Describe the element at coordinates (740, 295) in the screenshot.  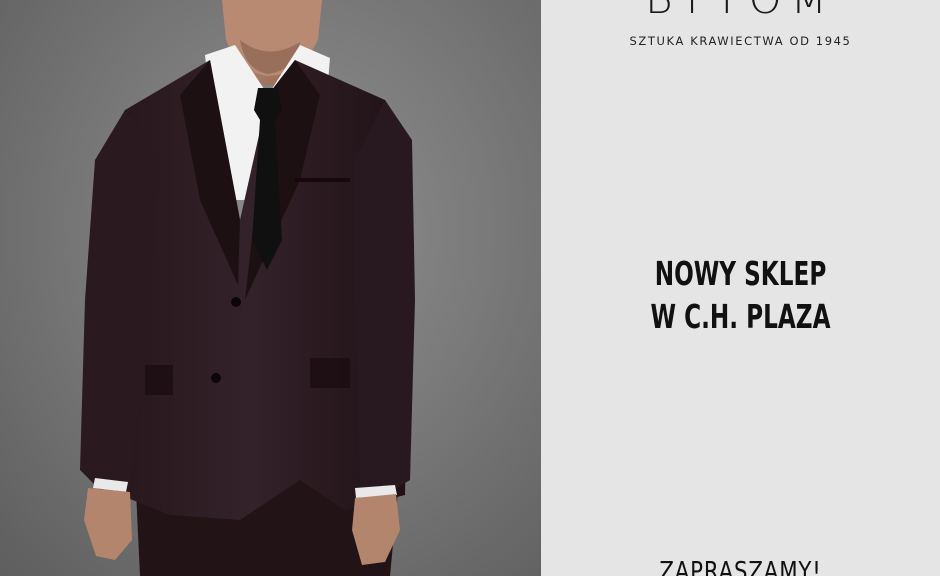
I see `headline: NOWY SKLEP W C.H. PLAZA` at that location.